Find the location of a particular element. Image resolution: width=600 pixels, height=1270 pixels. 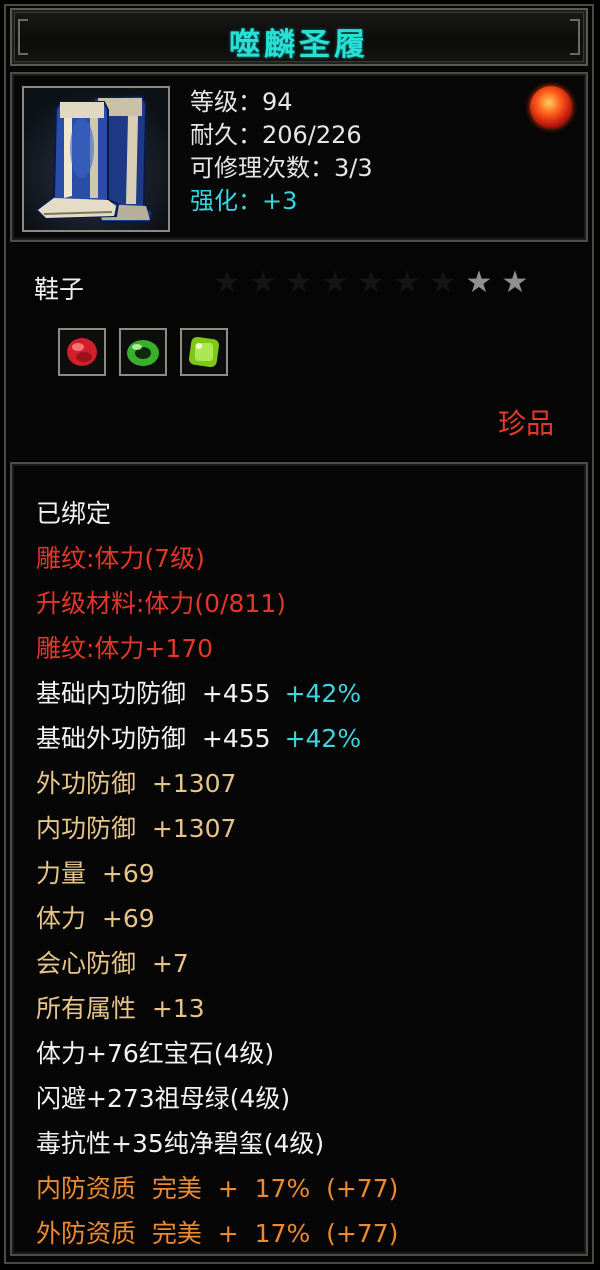

emerald-gem-icon is located at coordinates (143, 352).